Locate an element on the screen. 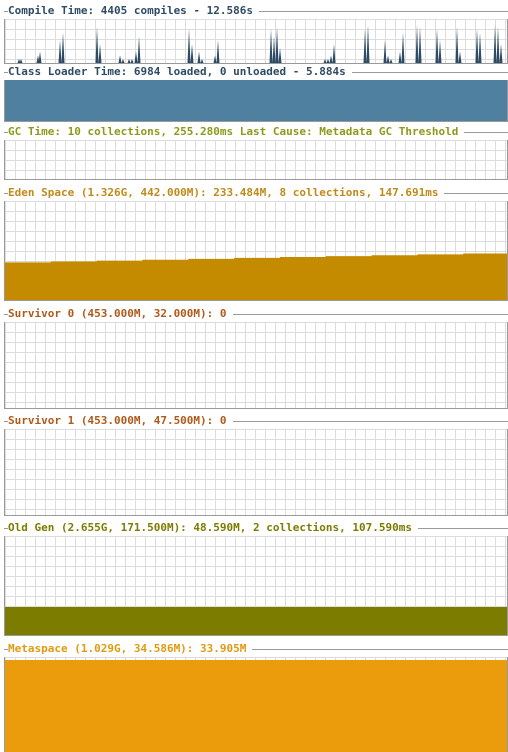 The width and height of the screenshot is (508, 752). eden-space-fill is located at coordinates (256, 276).